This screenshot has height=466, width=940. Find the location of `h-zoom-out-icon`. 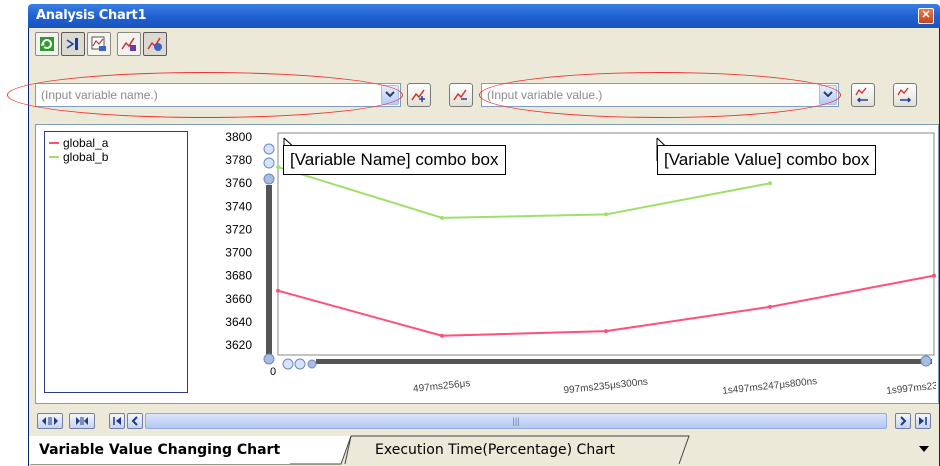

h-zoom-out-icon is located at coordinates (300, 364).